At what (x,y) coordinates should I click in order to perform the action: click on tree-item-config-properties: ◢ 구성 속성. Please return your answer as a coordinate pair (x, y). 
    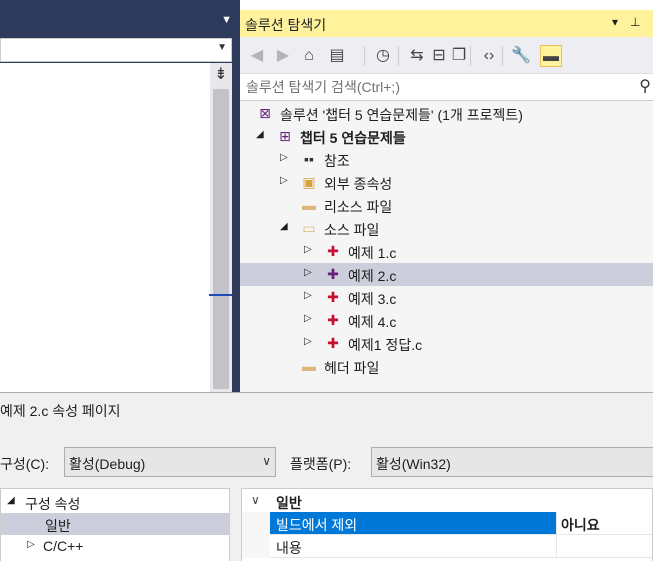
    Looking at the image, I should click on (115, 502).